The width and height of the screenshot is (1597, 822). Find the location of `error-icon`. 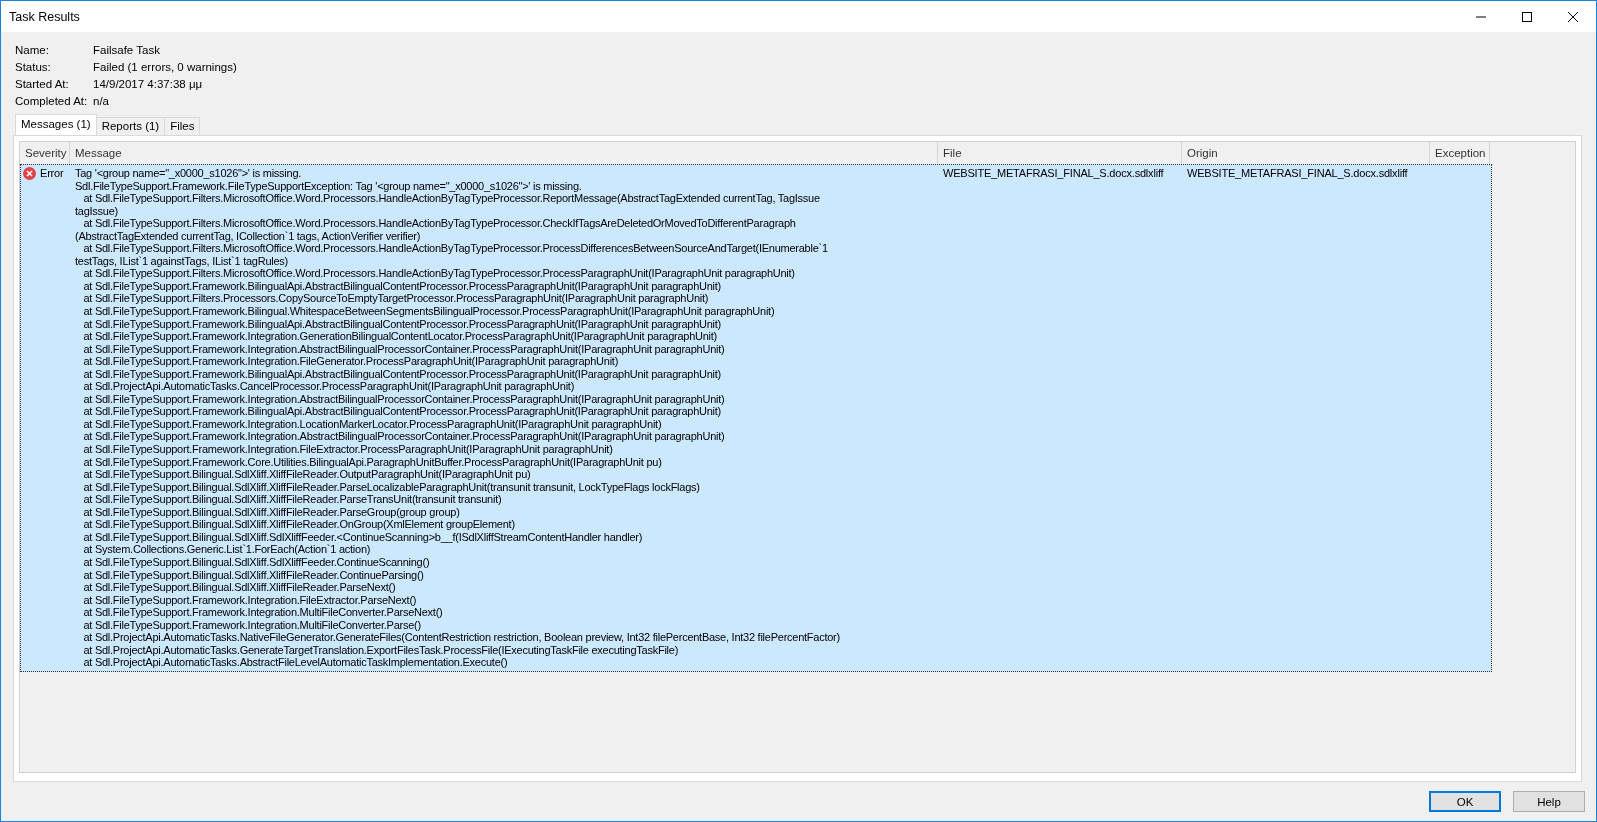

error-icon is located at coordinates (29, 173).